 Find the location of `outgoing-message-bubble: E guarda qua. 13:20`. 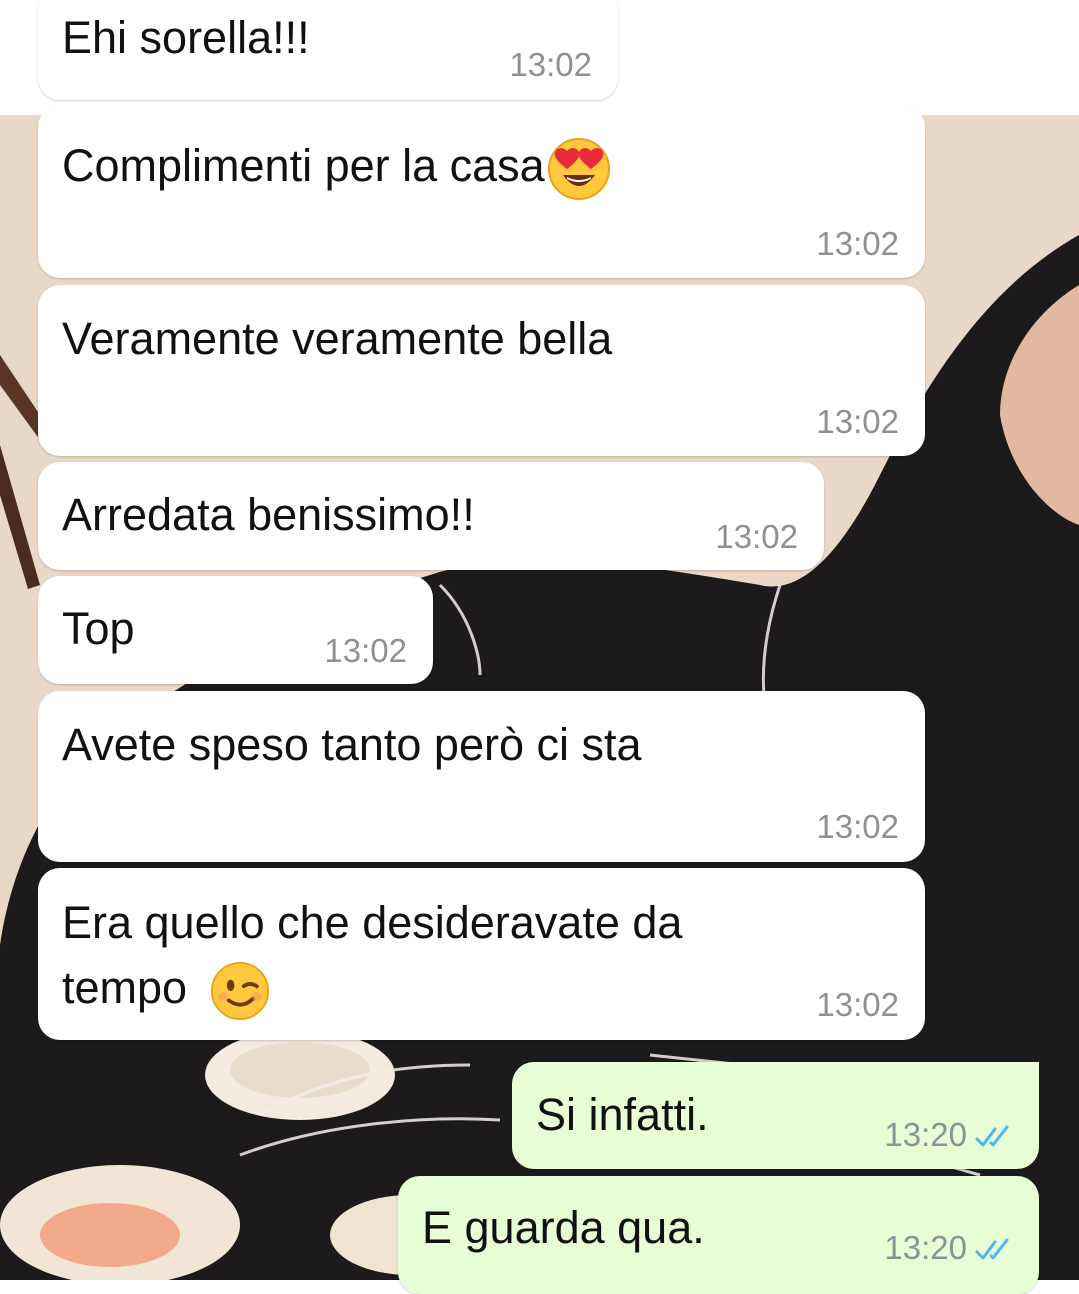

outgoing-message-bubble: E guarda qua. 13:20 is located at coordinates (718, 1235).